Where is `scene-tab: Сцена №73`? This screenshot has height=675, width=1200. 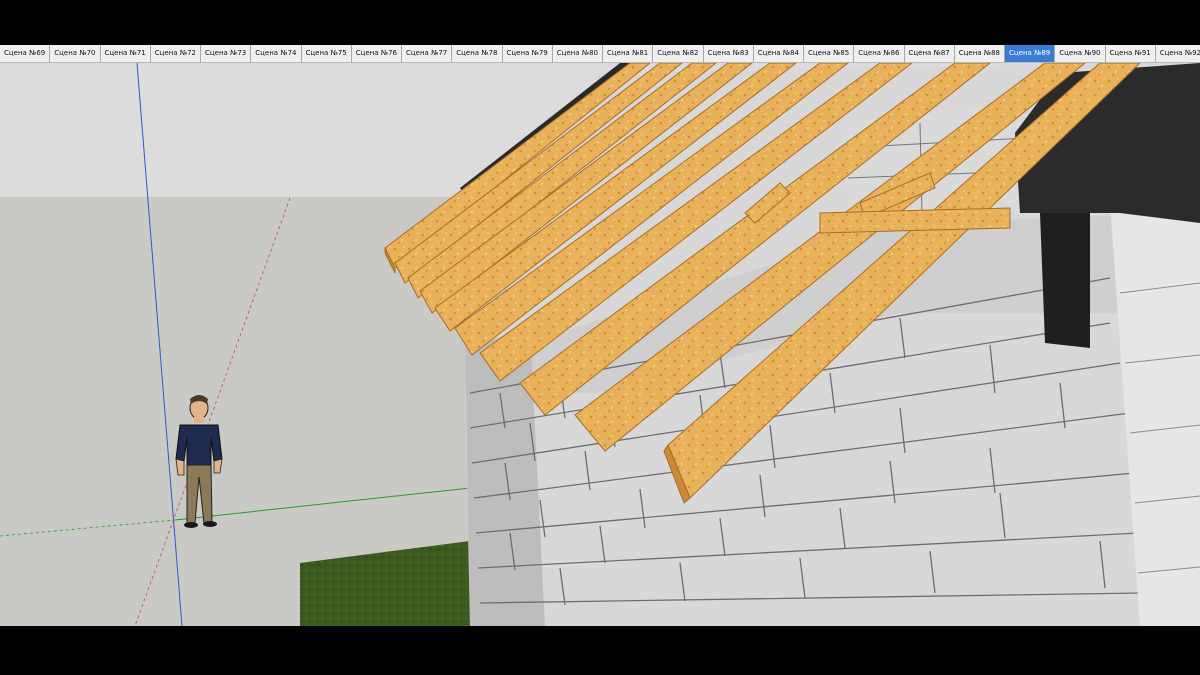 scene-tab: Сцена №73 is located at coordinates (226, 53).